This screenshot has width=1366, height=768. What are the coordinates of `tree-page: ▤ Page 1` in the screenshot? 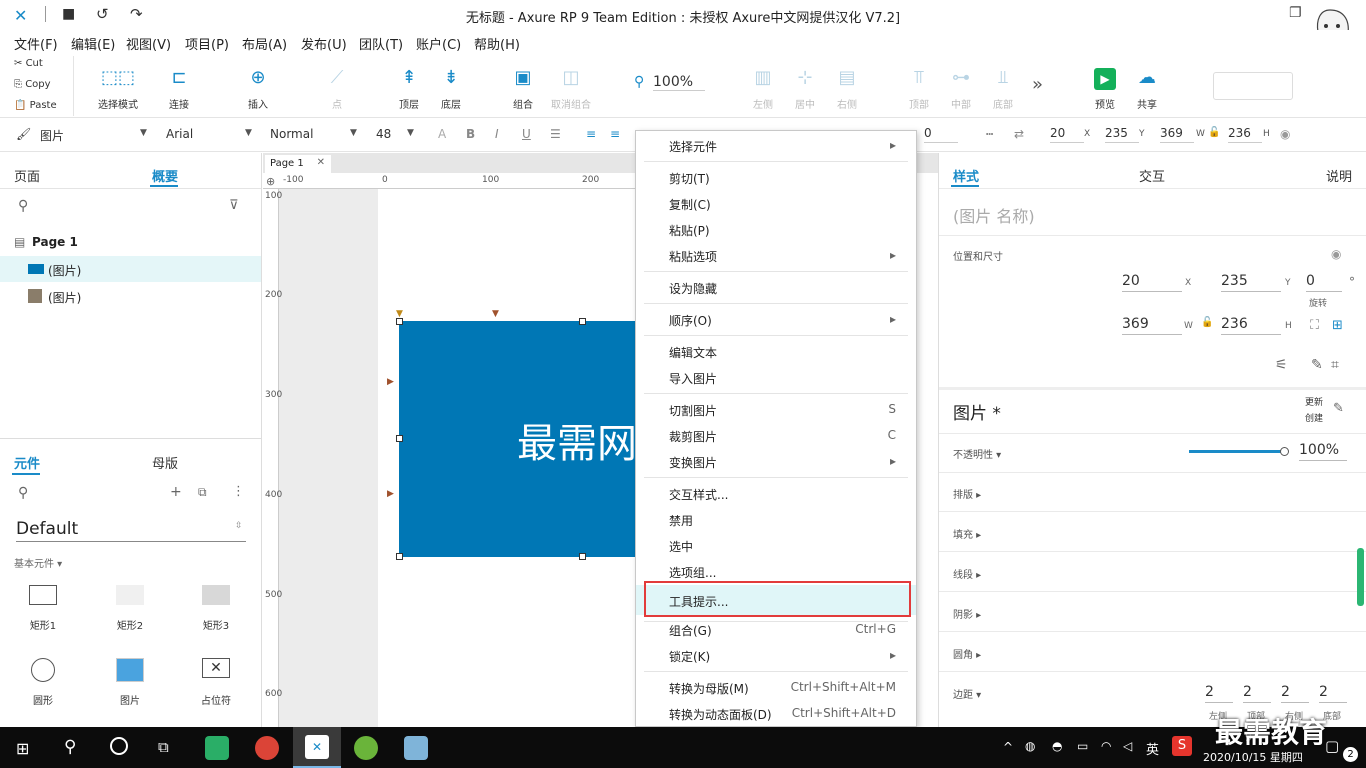 It's located at (130, 242).